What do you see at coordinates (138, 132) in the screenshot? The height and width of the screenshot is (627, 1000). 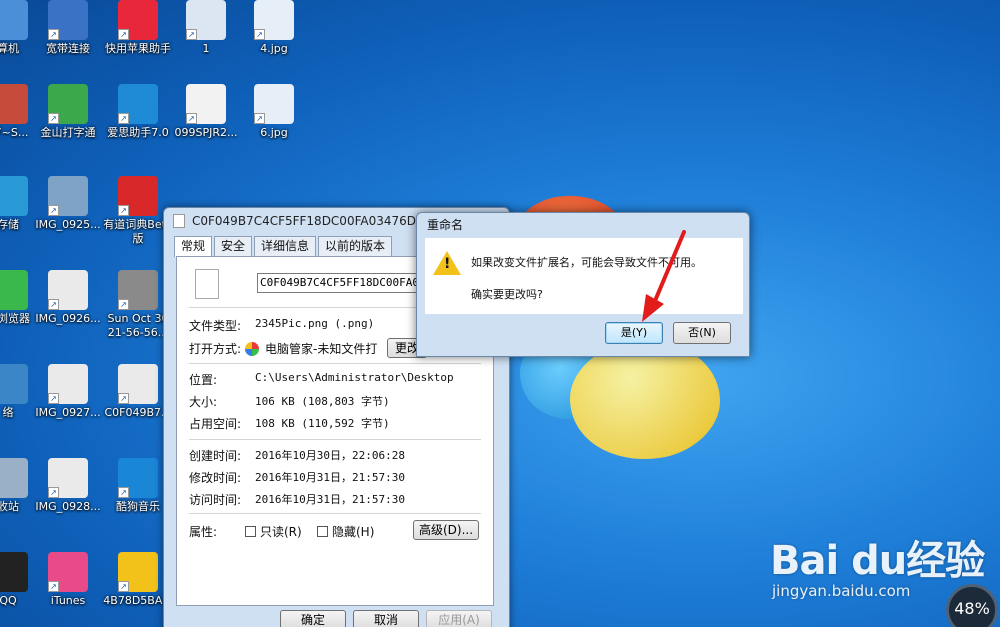 I see `desktop-icon-label: 爱思助手7.0` at bounding box center [138, 132].